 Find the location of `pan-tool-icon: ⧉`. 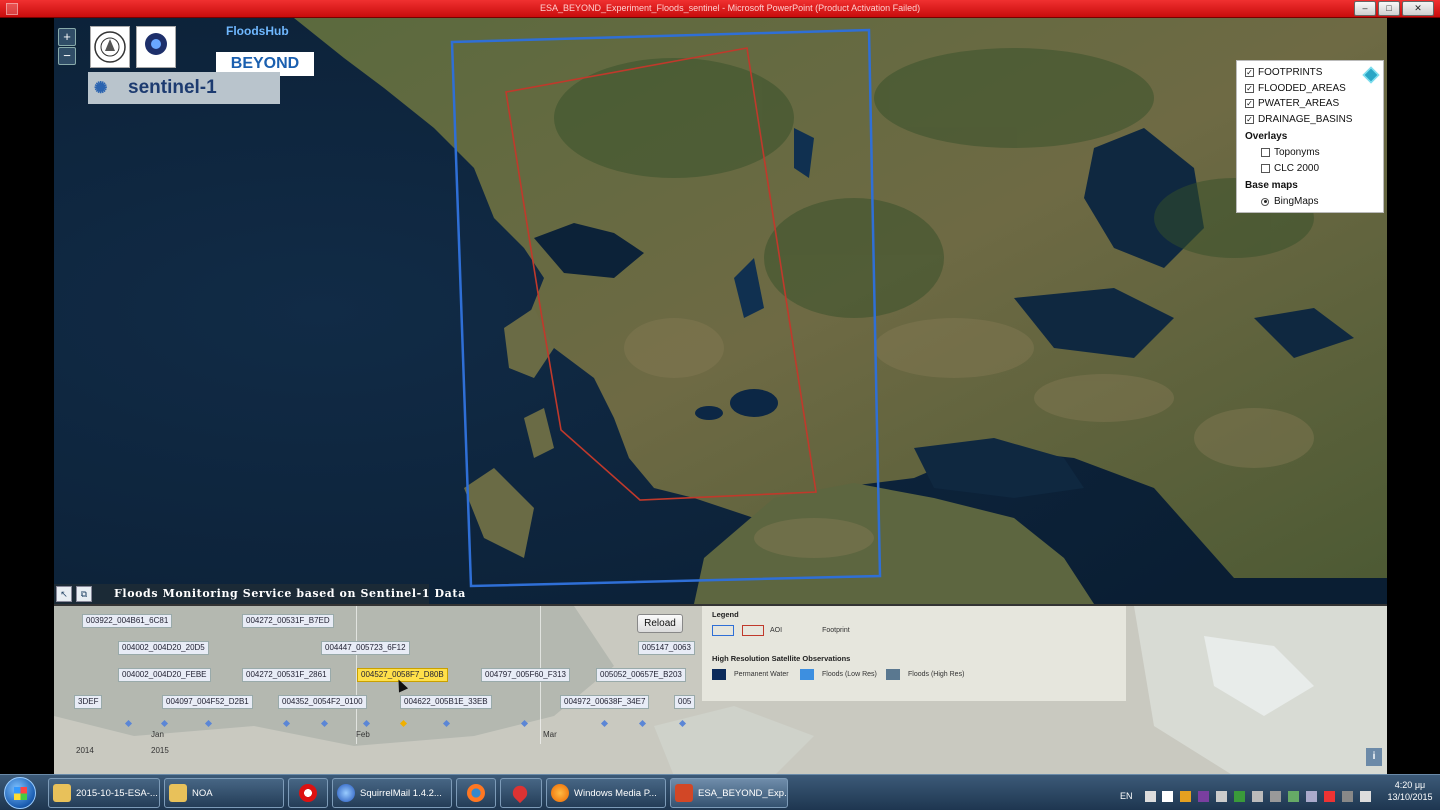

pan-tool-icon: ⧉ is located at coordinates (84, 594).